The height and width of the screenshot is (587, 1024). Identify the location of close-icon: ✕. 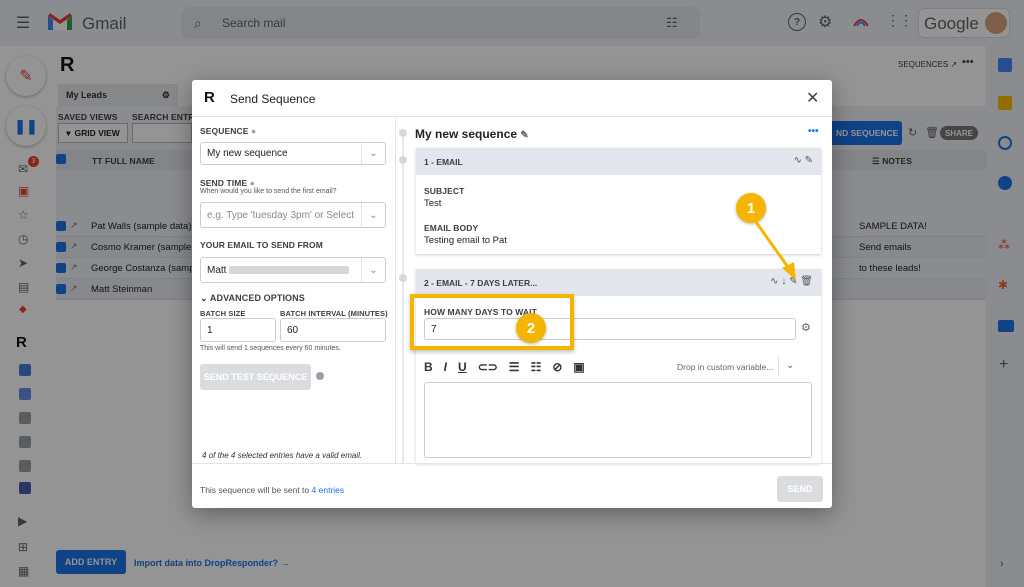
(812, 98).